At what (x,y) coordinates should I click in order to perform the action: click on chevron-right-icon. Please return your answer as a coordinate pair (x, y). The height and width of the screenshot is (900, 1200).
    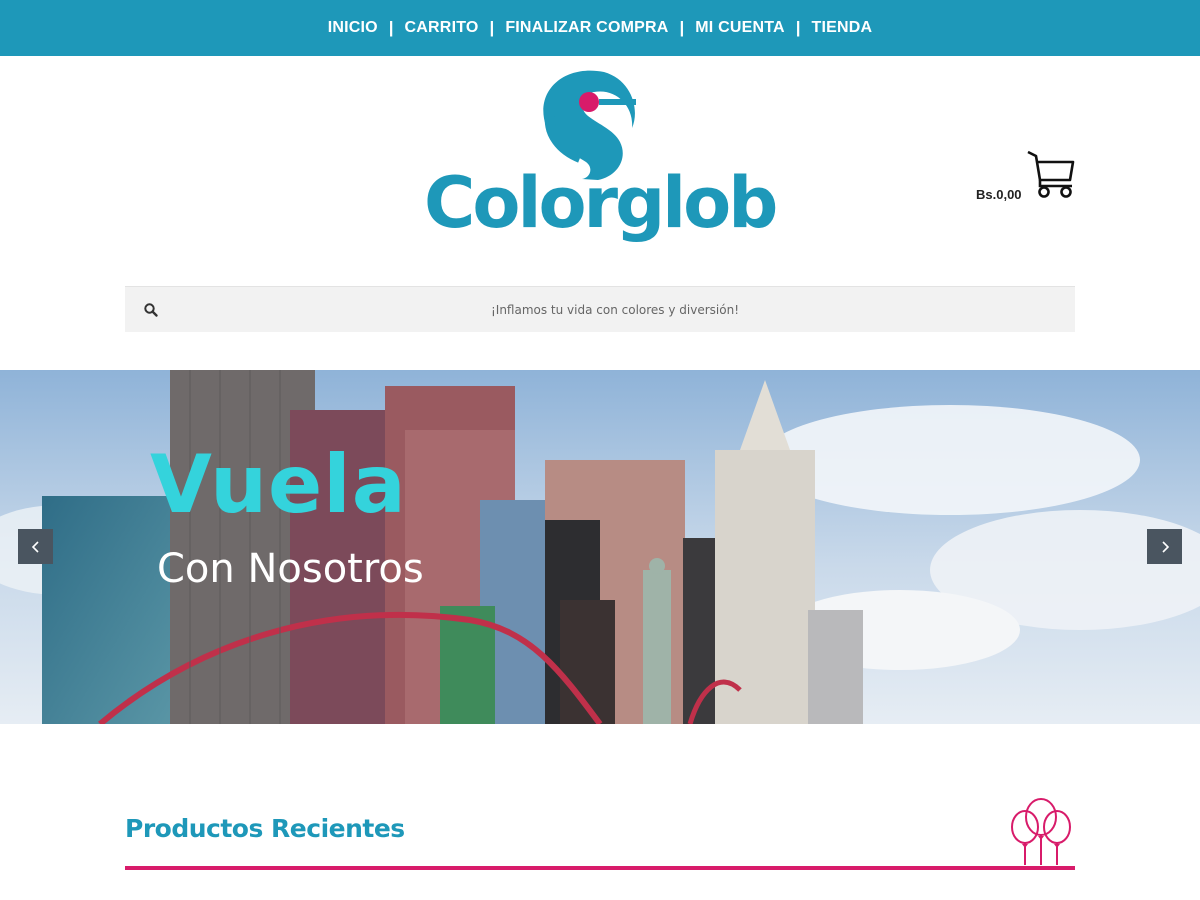
    Looking at the image, I should click on (1165, 546).